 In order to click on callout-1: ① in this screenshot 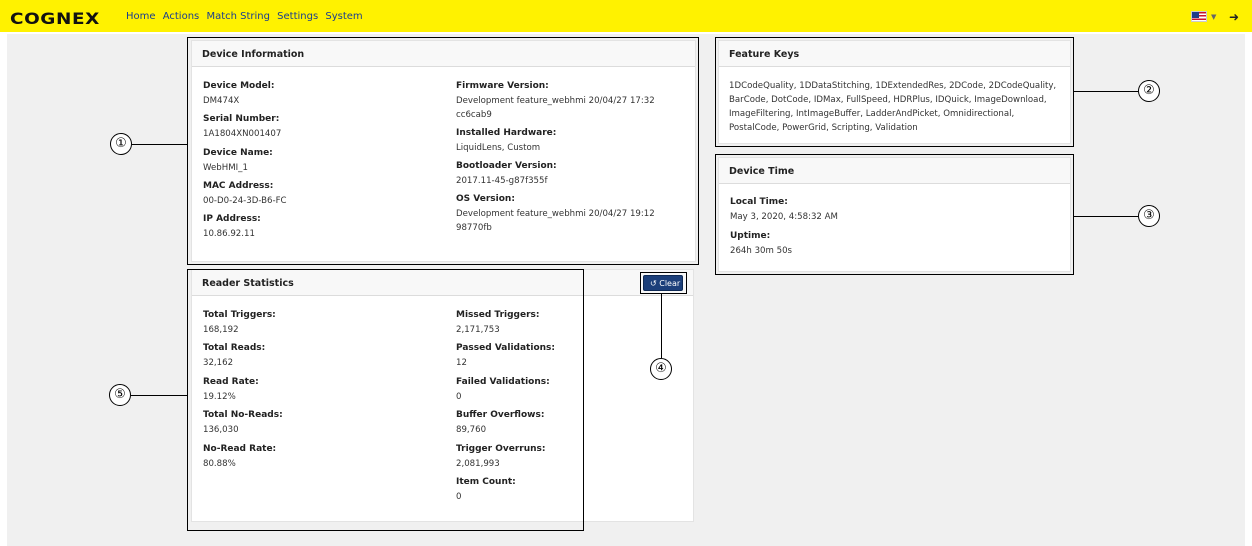, I will do `click(121, 144)`.